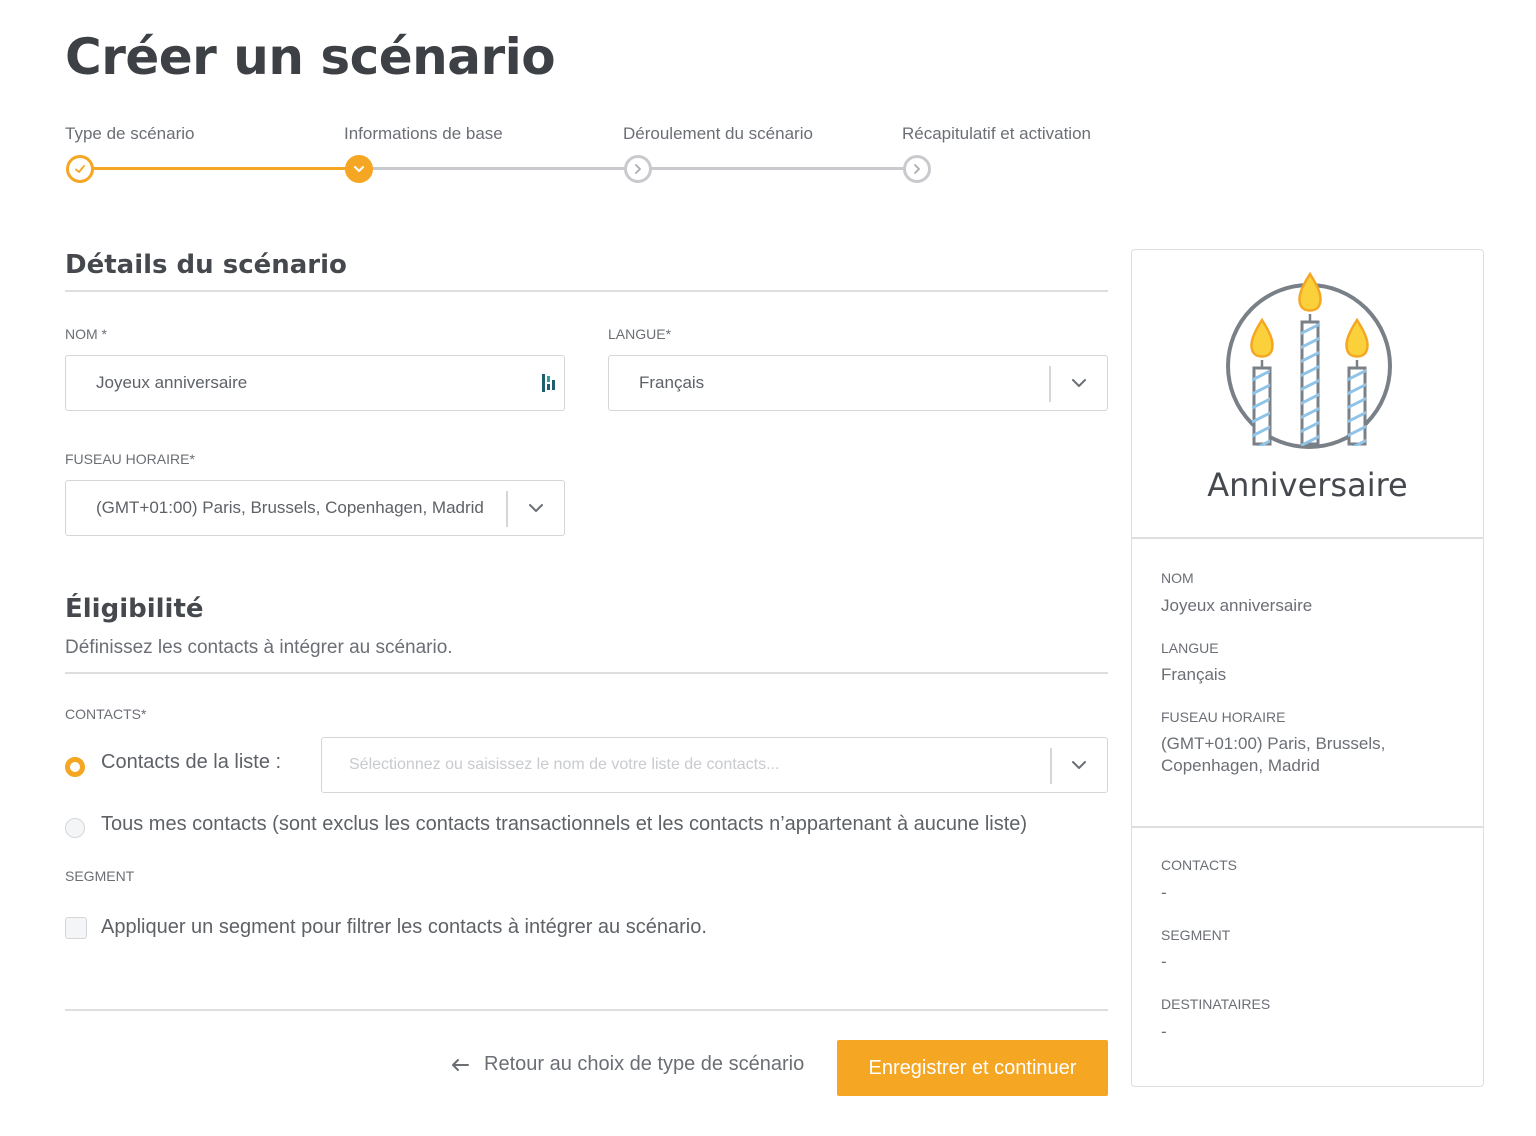 The height and width of the screenshot is (1136, 1536). What do you see at coordinates (134, 609) in the screenshot?
I see `eligibility-heading: Éligibilité` at bounding box center [134, 609].